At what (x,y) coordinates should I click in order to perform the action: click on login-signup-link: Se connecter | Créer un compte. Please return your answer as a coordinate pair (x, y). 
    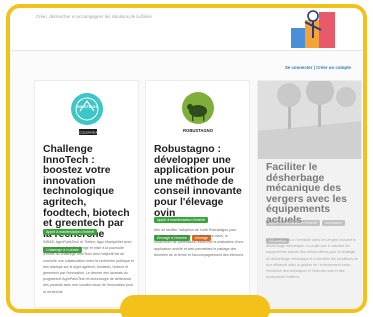
    Looking at the image, I should click on (318, 67).